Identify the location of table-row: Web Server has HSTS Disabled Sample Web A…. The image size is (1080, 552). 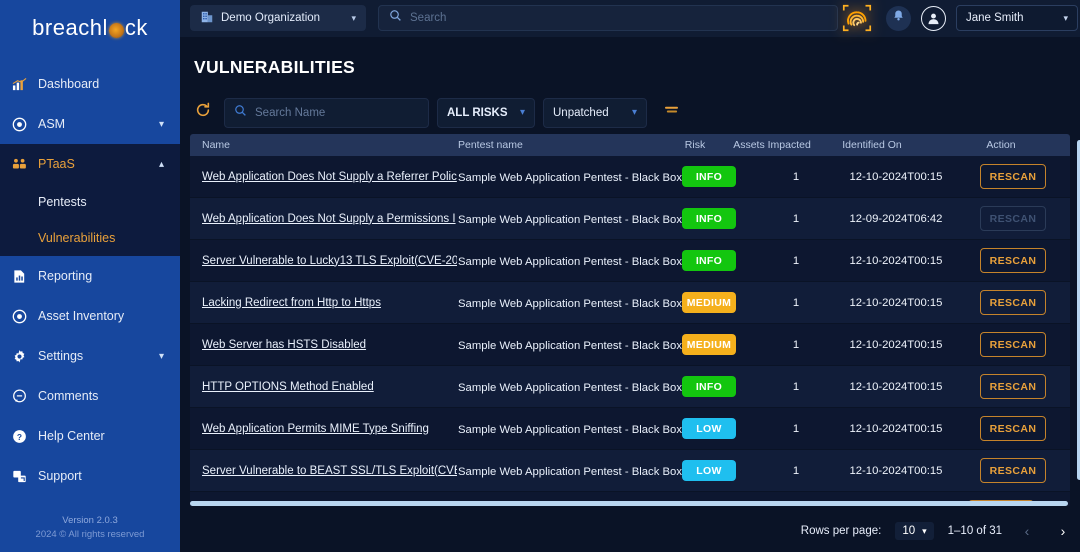
(630, 345).